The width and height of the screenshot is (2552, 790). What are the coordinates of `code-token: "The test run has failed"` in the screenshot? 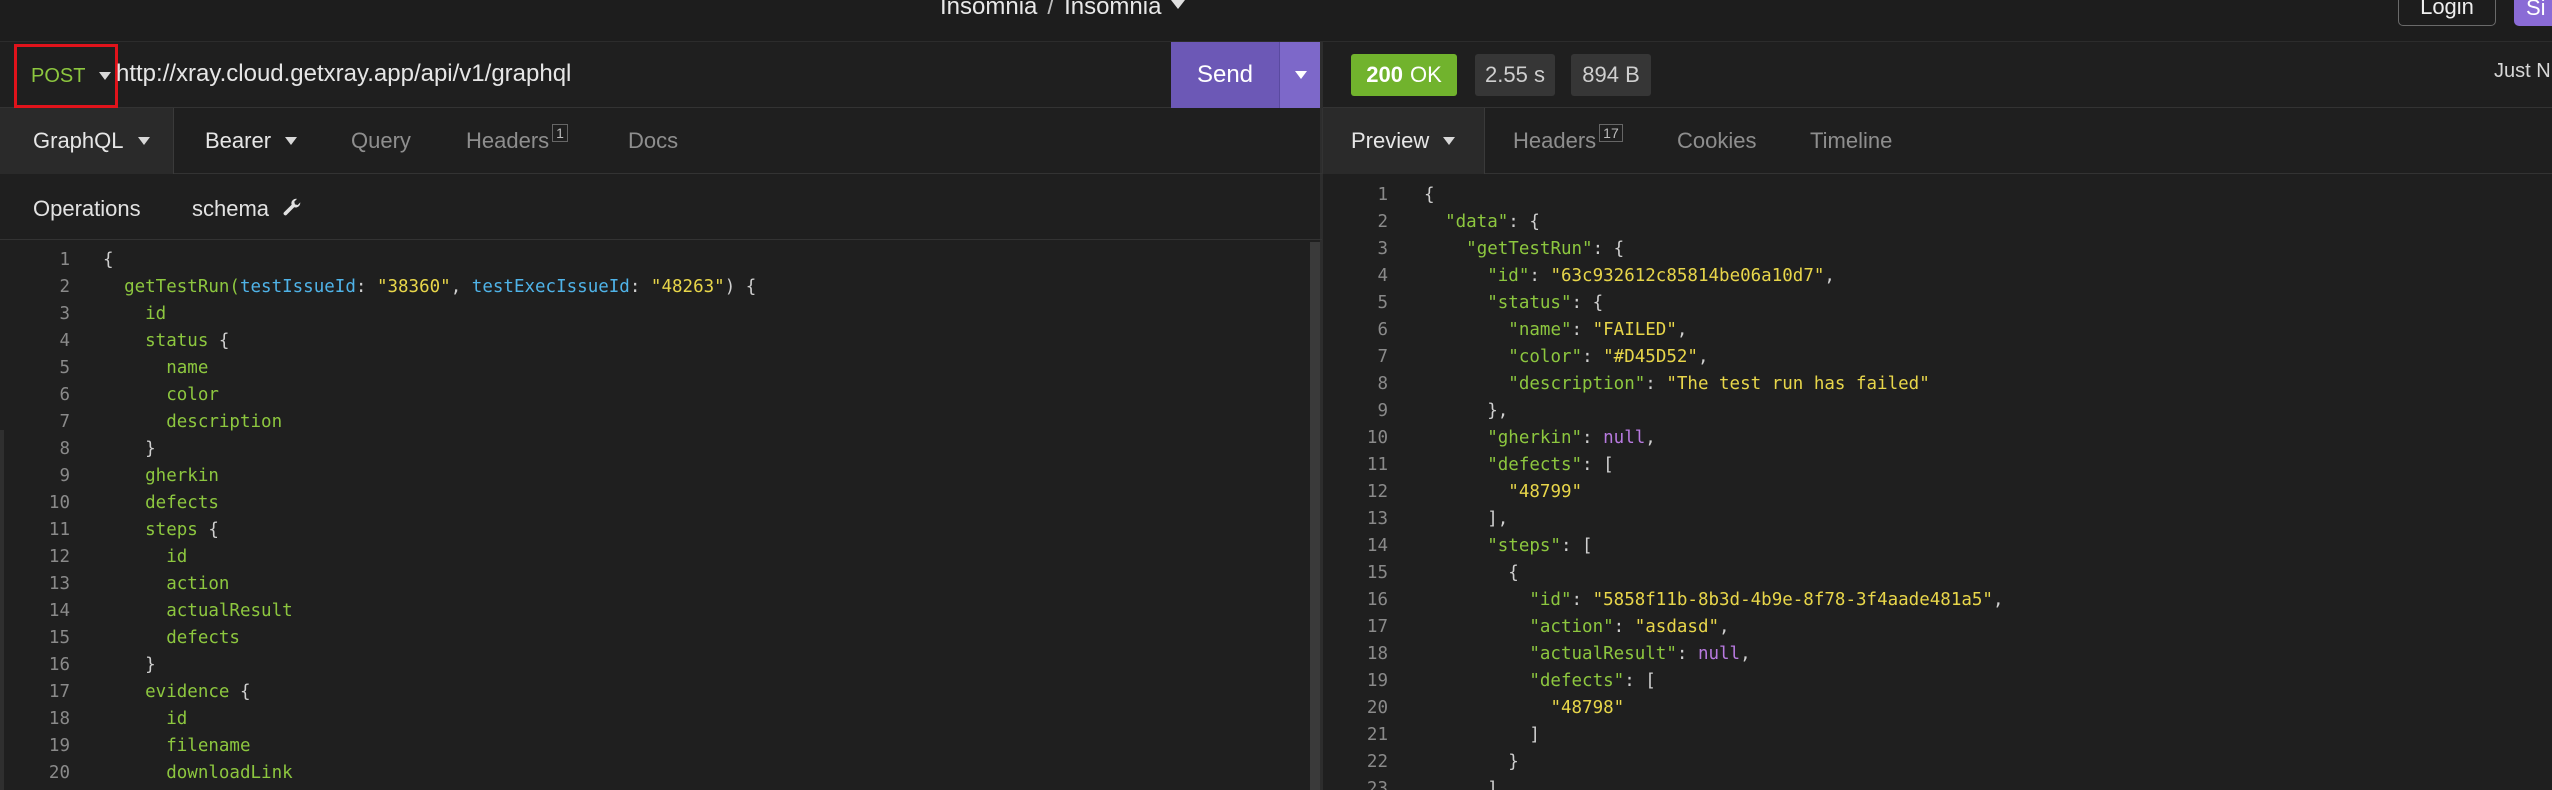 It's located at (1798, 384).